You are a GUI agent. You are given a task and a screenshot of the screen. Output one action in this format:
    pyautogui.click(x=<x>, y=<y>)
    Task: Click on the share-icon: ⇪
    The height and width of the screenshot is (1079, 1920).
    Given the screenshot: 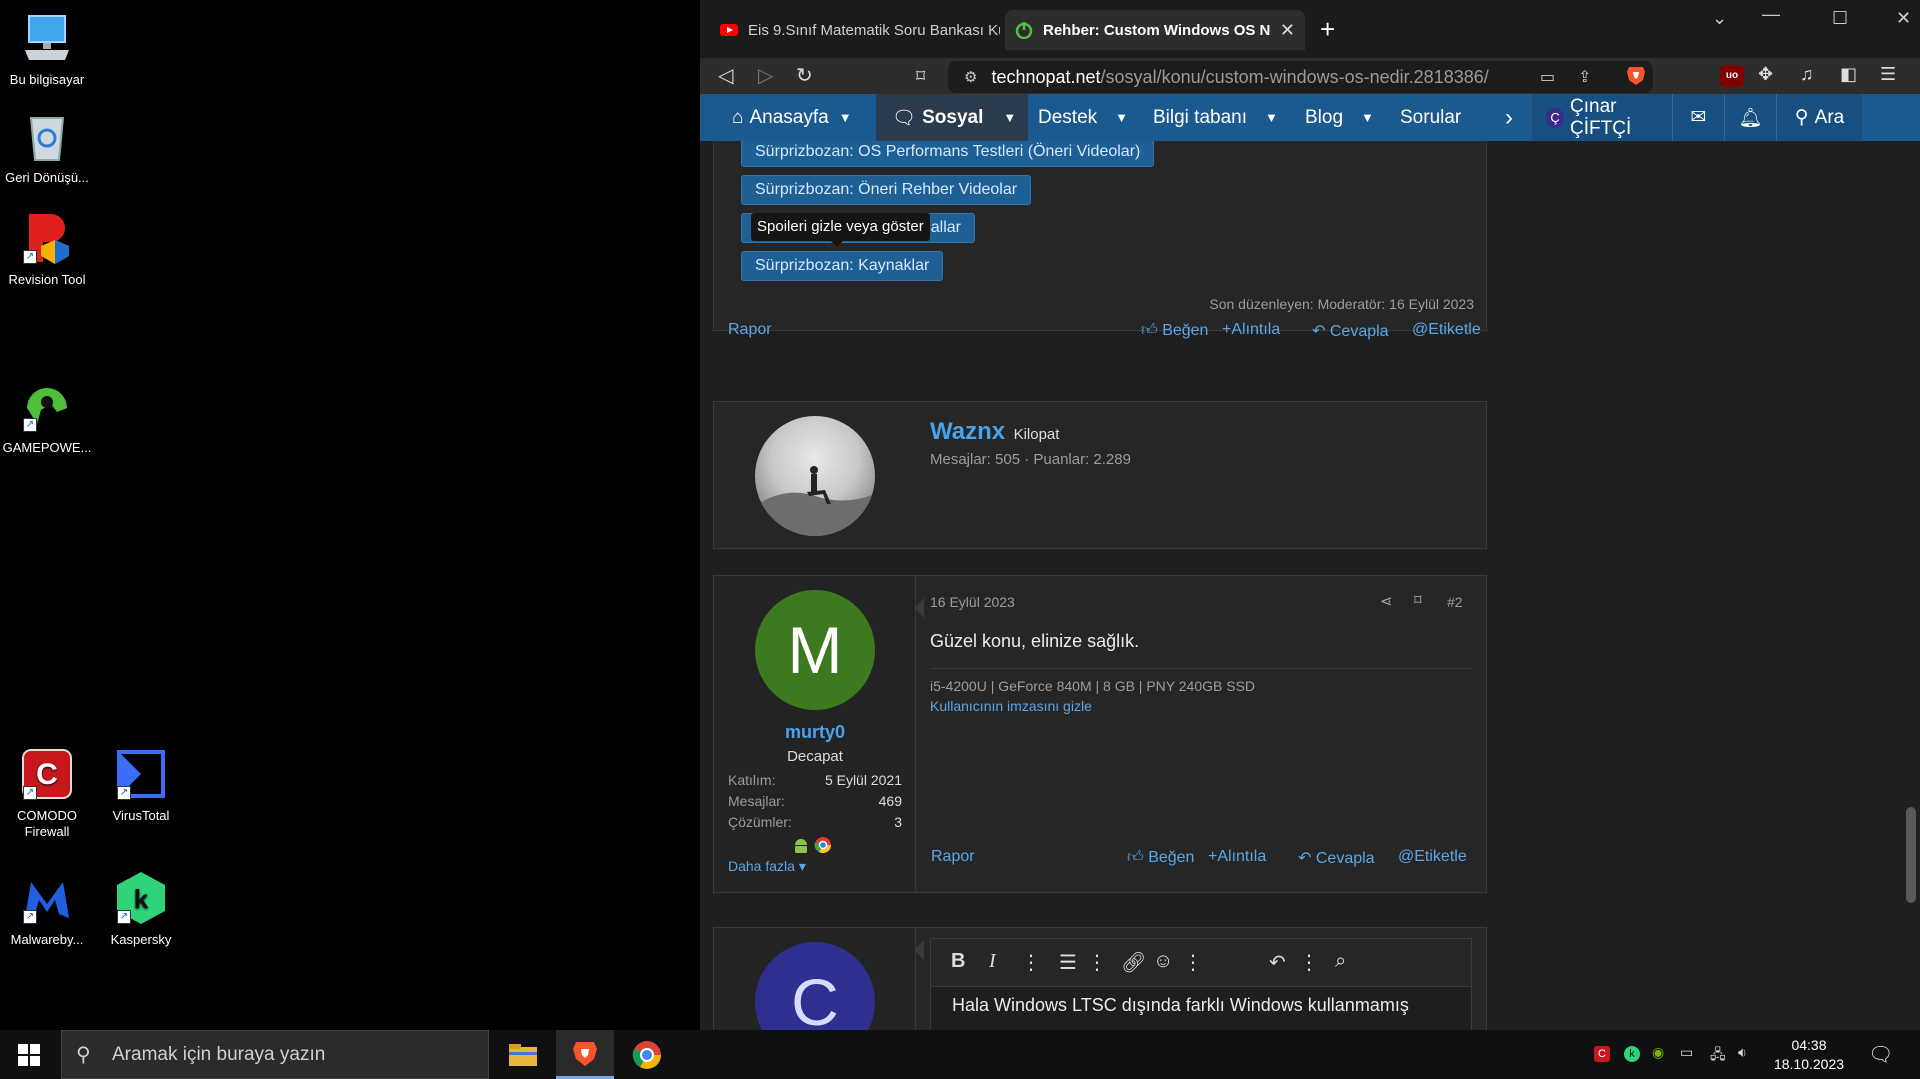 What is the action you would take?
    pyautogui.click(x=1584, y=77)
    